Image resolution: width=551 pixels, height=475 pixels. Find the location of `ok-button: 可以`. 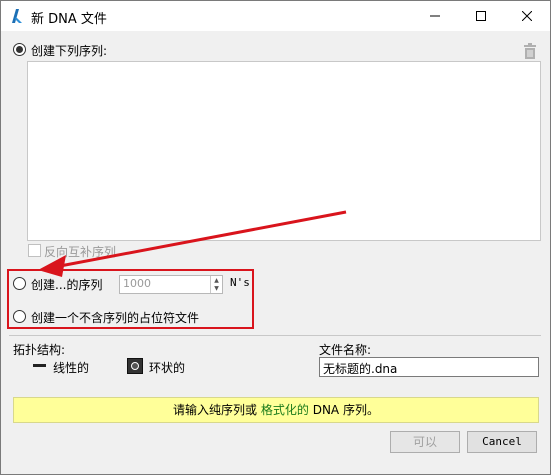

ok-button: 可以 is located at coordinates (425, 442).